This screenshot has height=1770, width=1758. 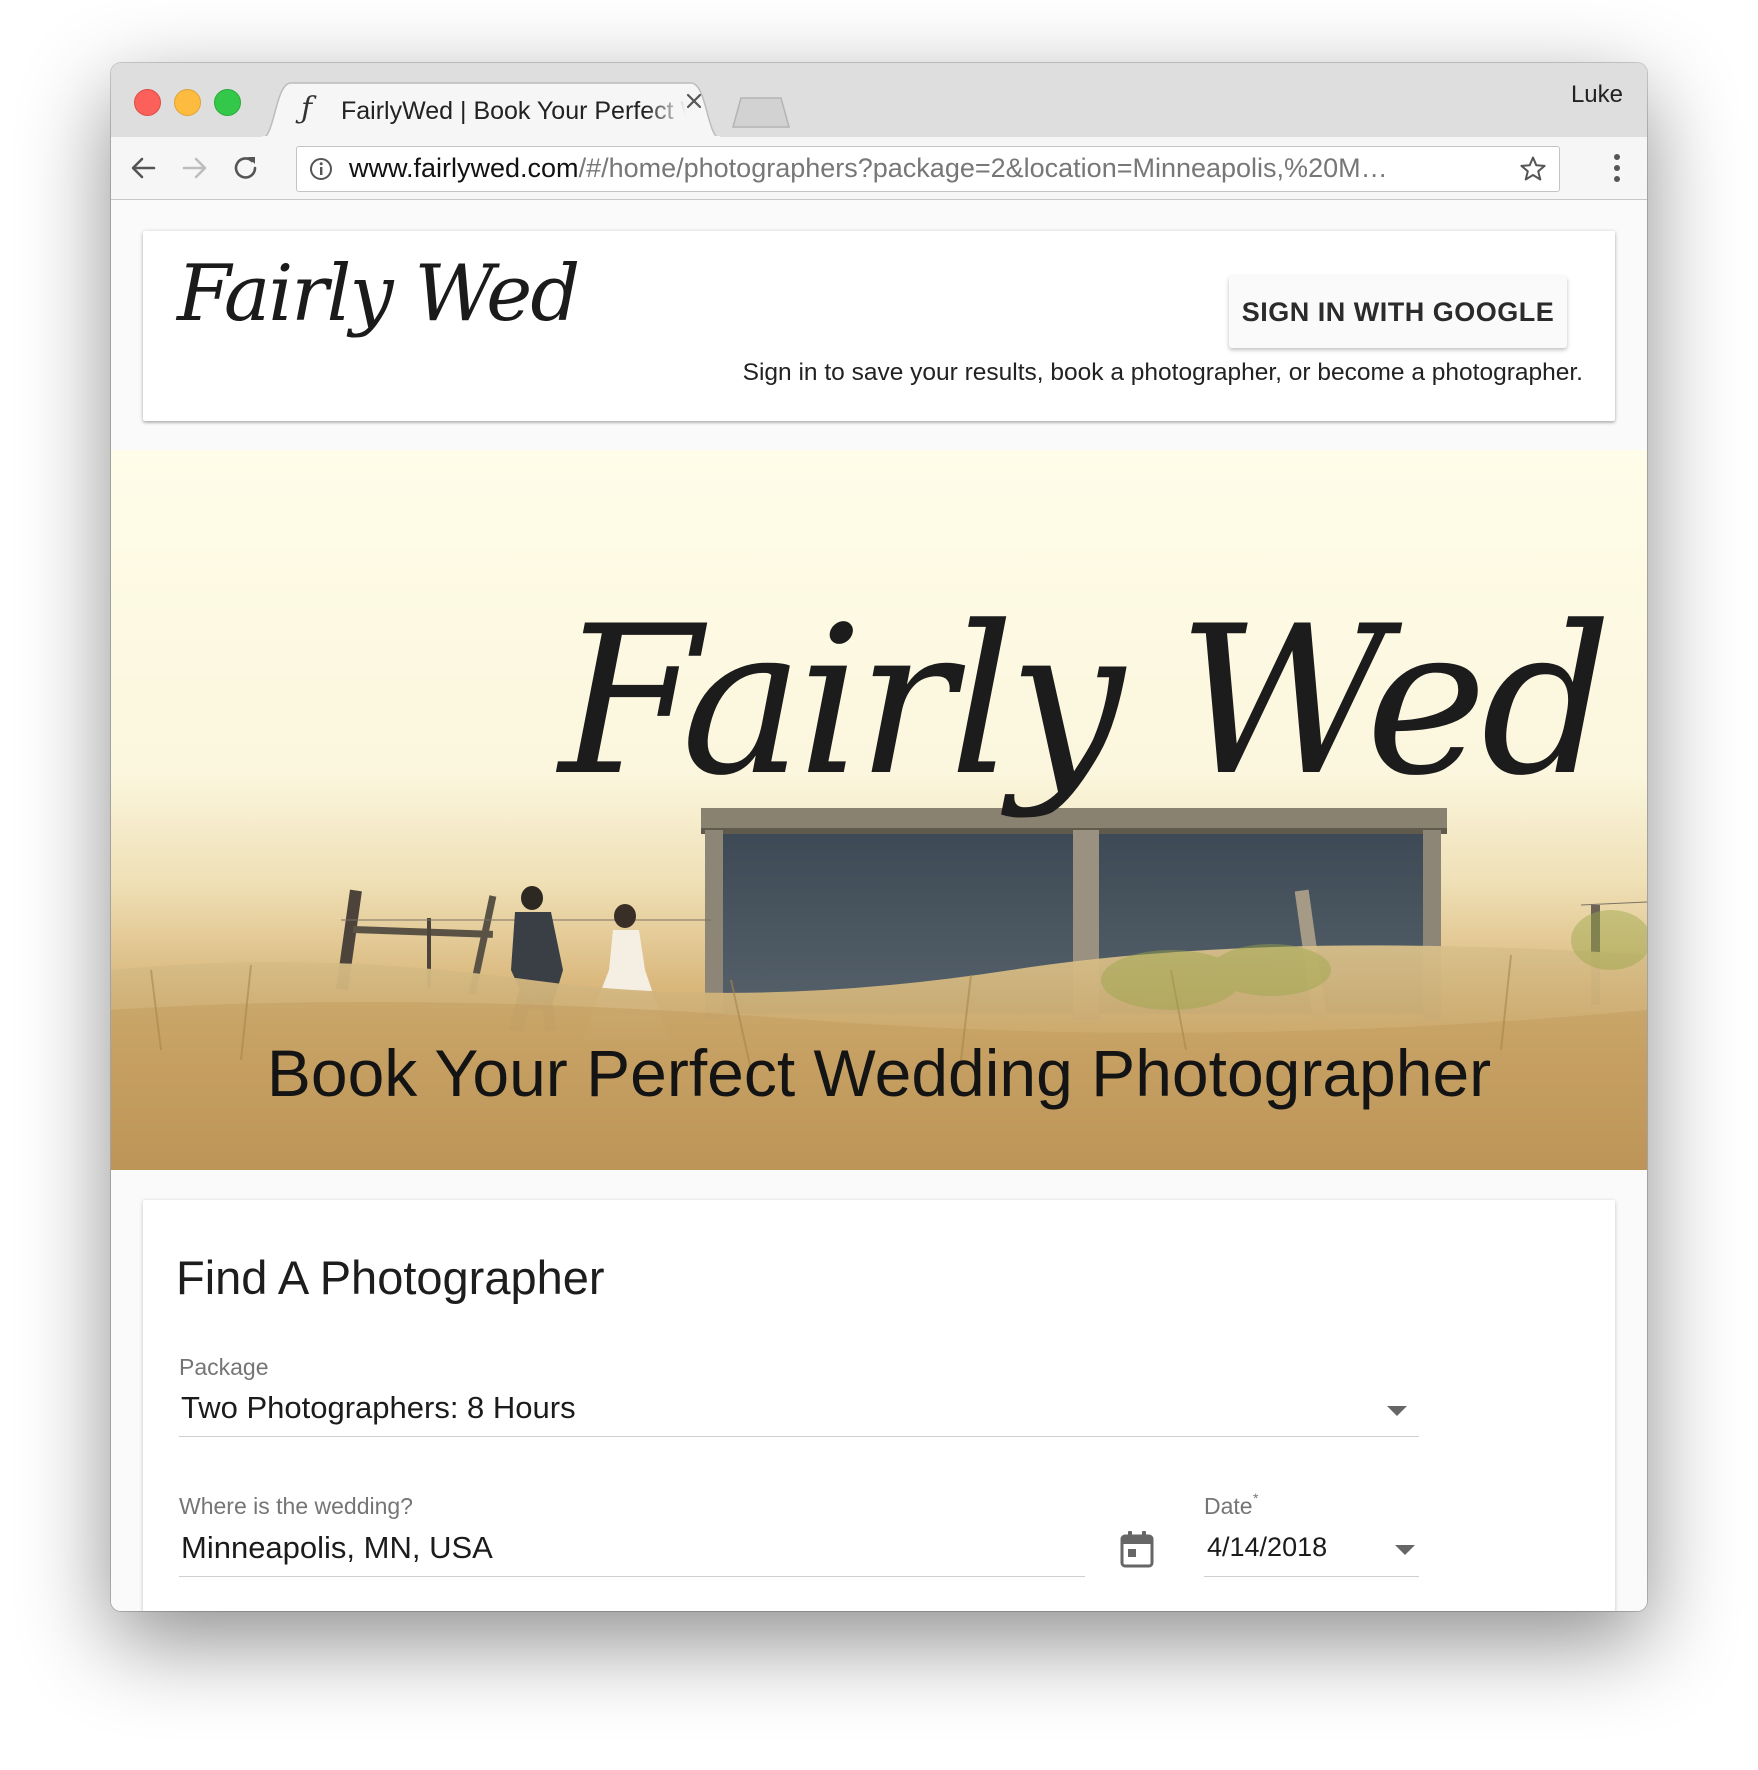 What do you see at coordinates (144, 168) in the screenshot?
I see `arrow-left-icon` at bounding box center [144, 168].